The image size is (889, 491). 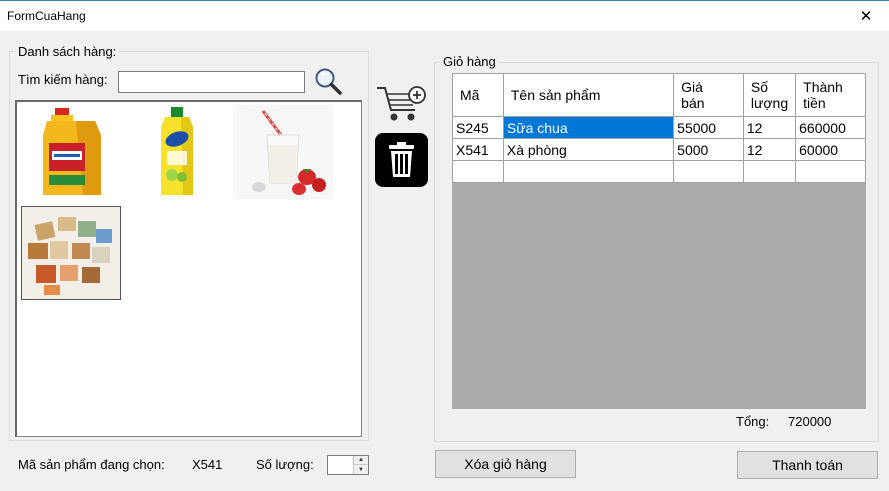 What do you see at coordinates (708, 127) in the screenshot?
I see `table-cell: 55000` at bounding box center [708, 127].